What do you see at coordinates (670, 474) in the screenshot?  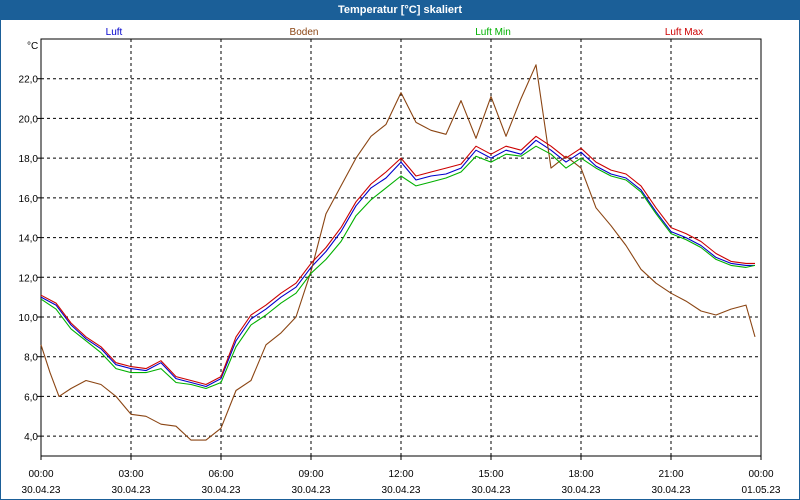 I see `x-tick-time: 21:00` at bounding box center [670, 474].